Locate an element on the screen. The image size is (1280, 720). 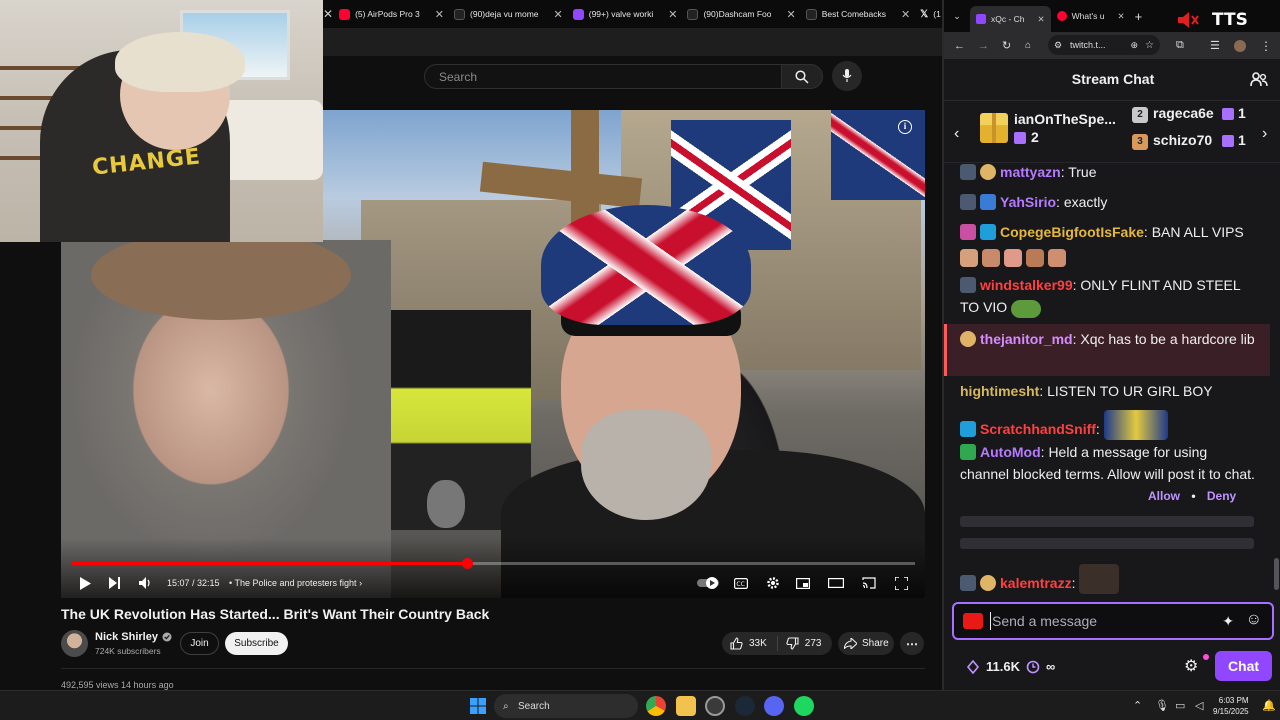
fullscreen-button is located at coordinates (901, 583).